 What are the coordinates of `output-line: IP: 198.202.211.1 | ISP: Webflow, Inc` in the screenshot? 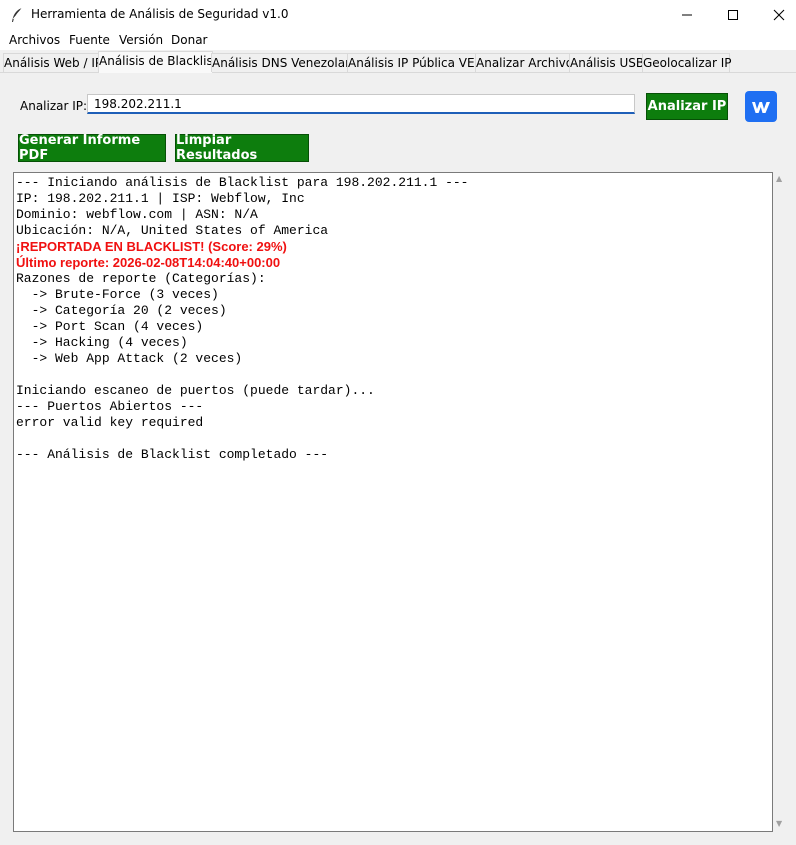 It's located at (160, 198).